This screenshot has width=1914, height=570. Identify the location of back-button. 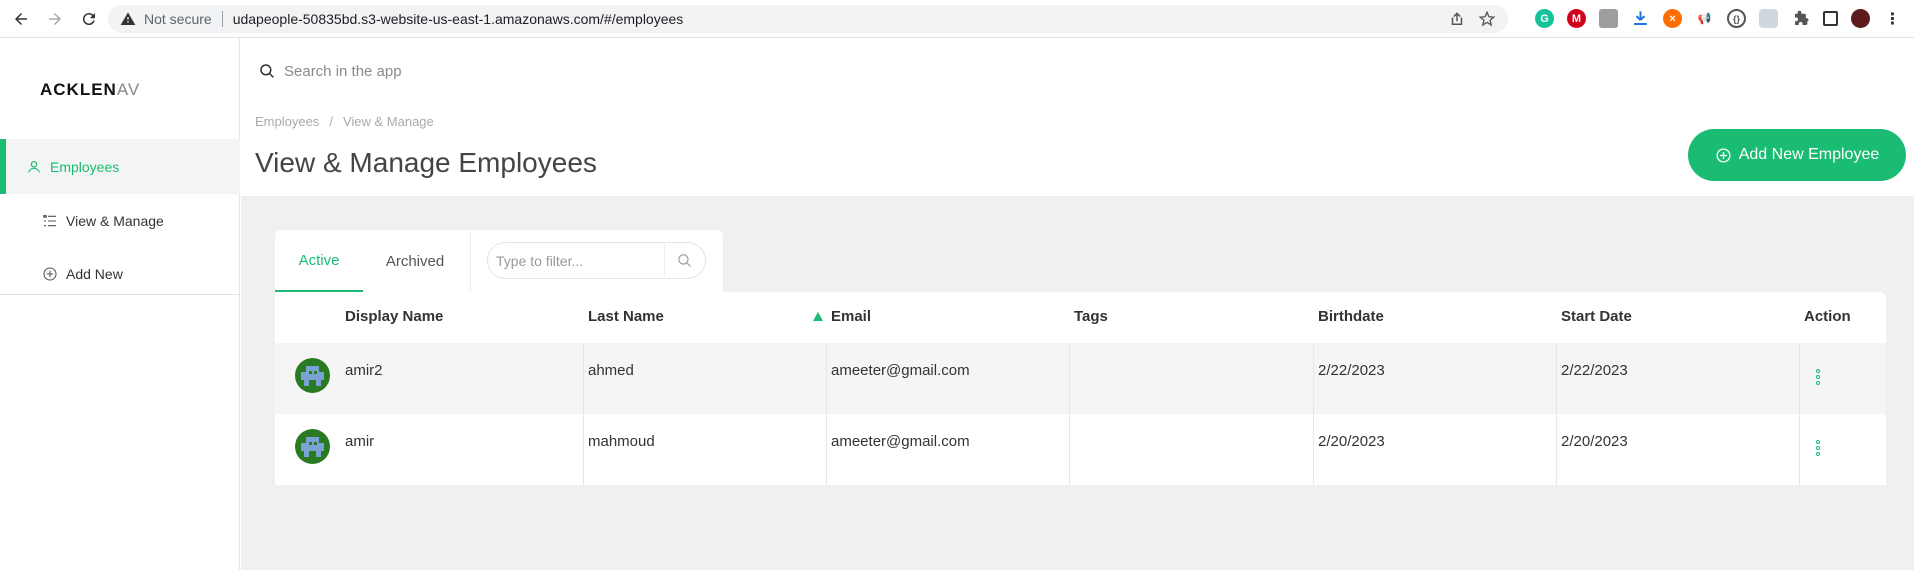
(21, 19).